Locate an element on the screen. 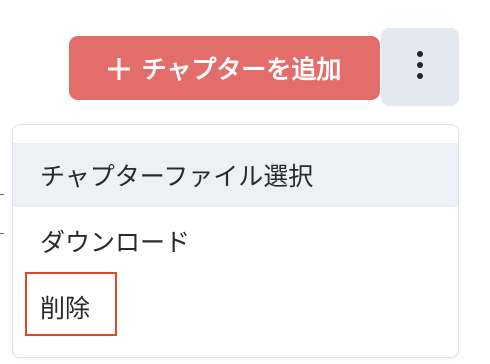 This screenshot has width=490, height=364. menu-item-label: チャプターファイル選択 is located at coordinates (177, 176).